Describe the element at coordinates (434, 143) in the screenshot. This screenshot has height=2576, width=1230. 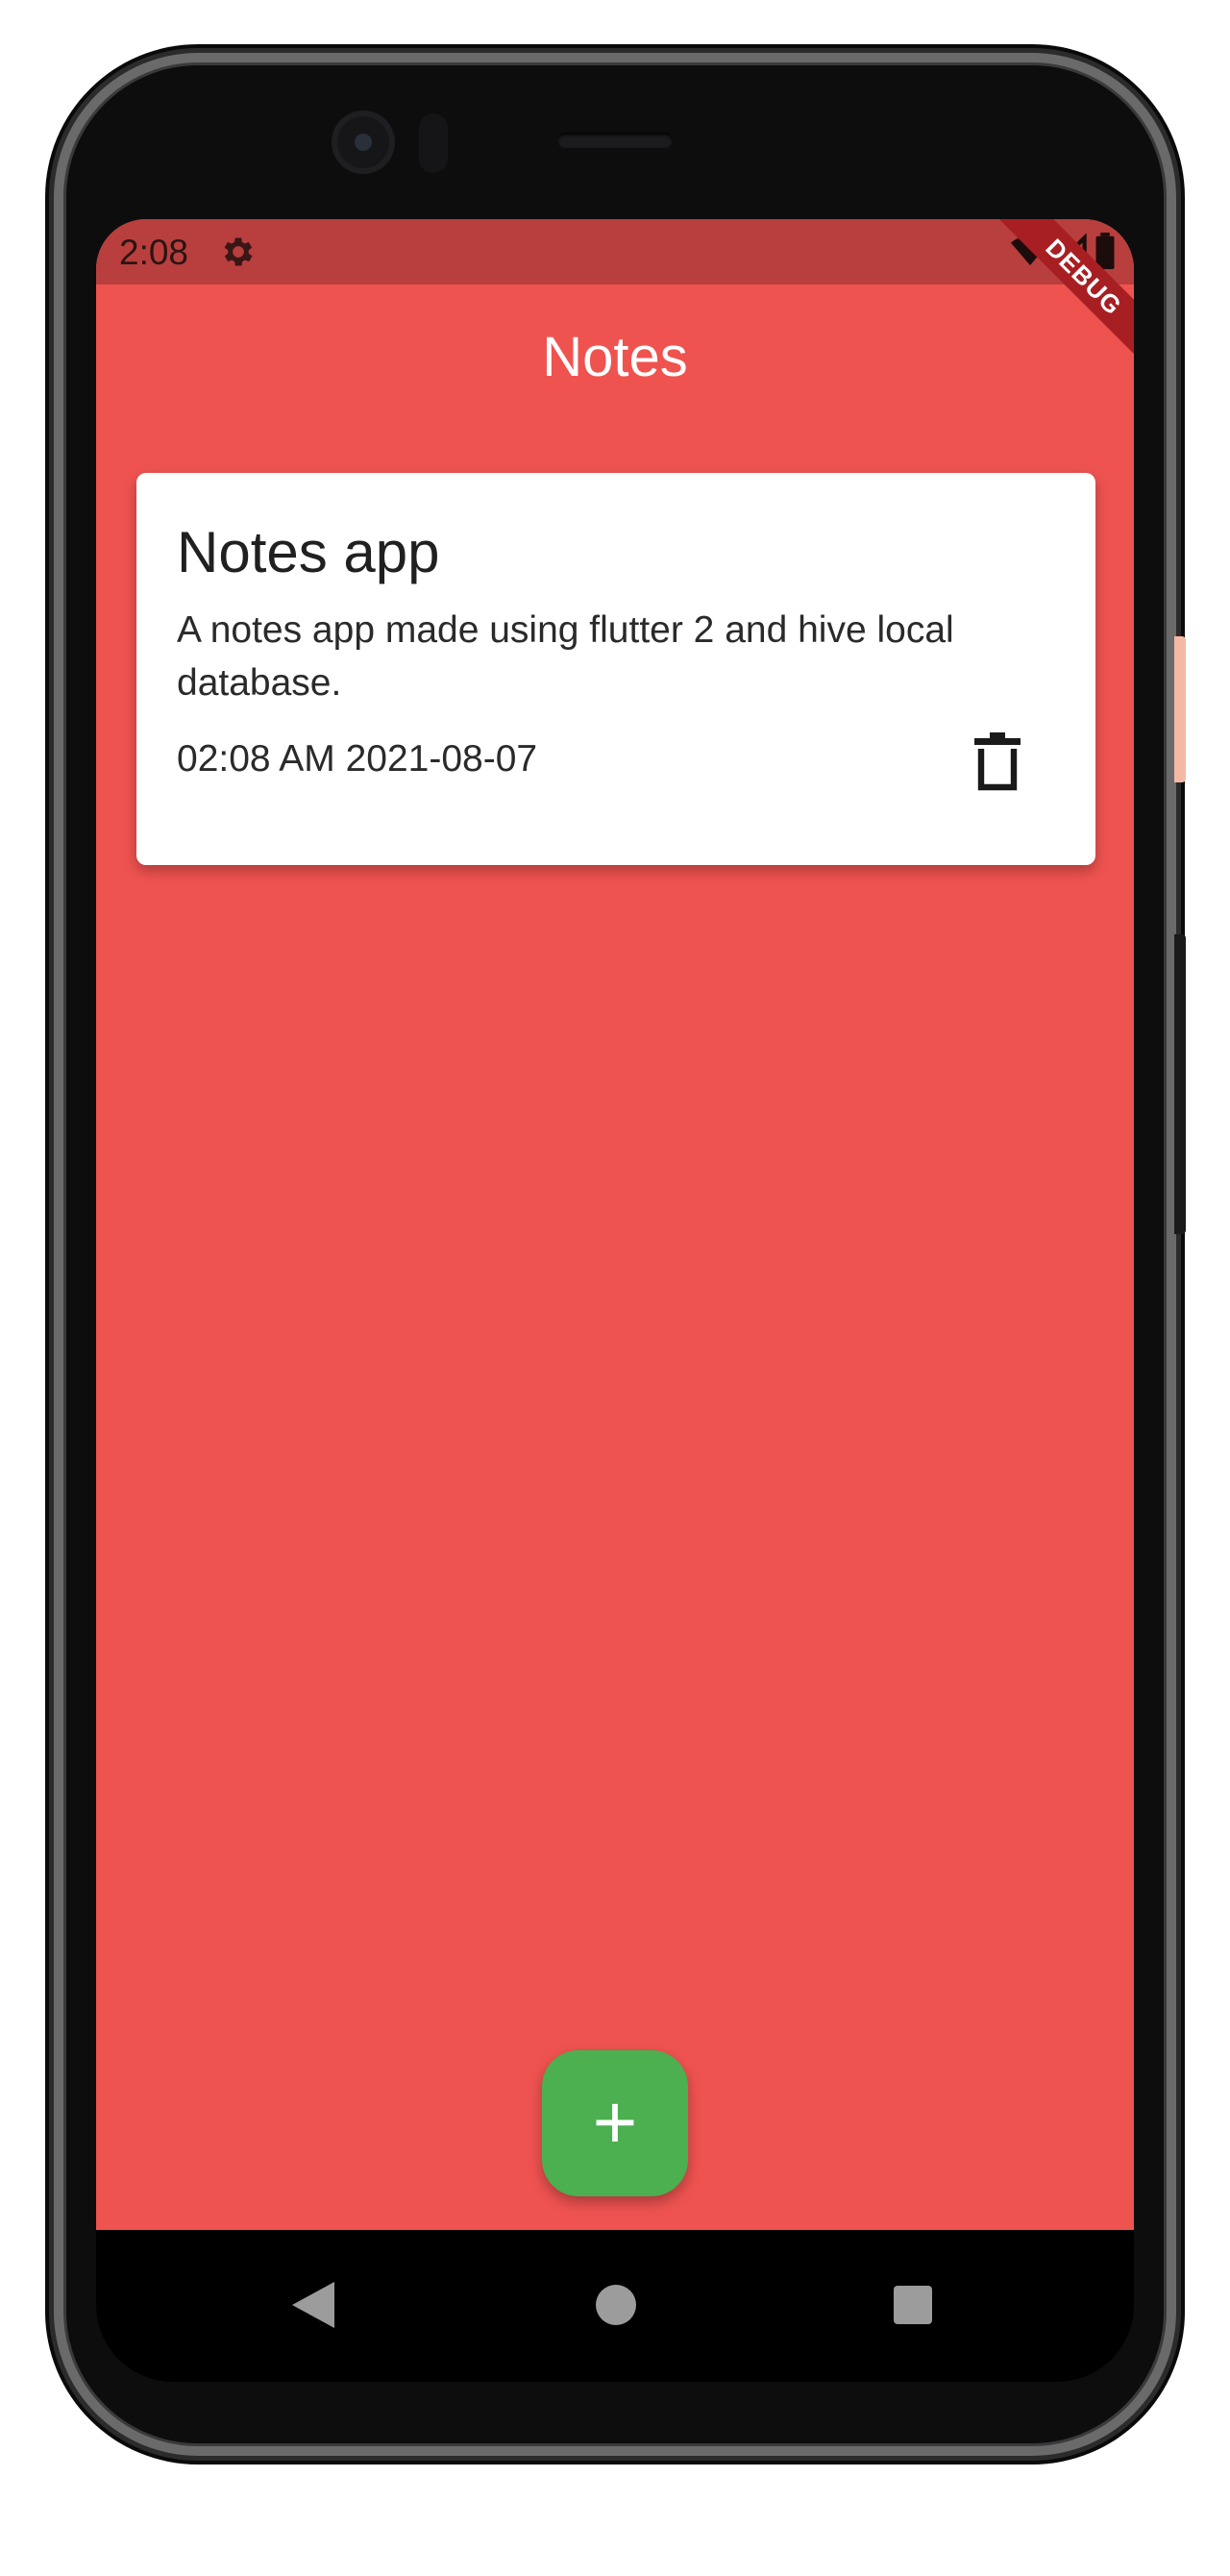
I see `proximity-sensor` at that location.